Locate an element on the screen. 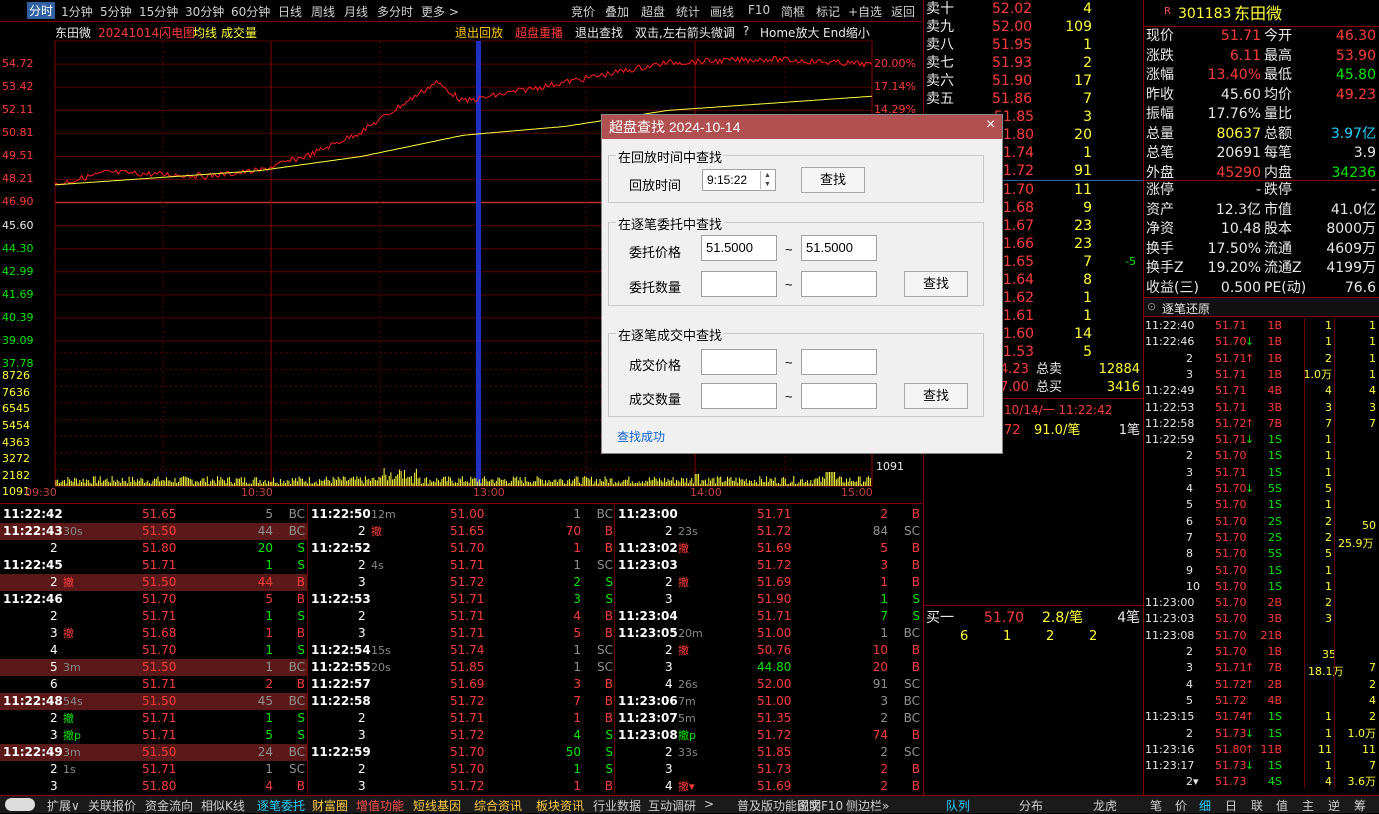 This screenshot has width=1379, height=814. tab-more: 更多 > is located at coordinates (440, 11).